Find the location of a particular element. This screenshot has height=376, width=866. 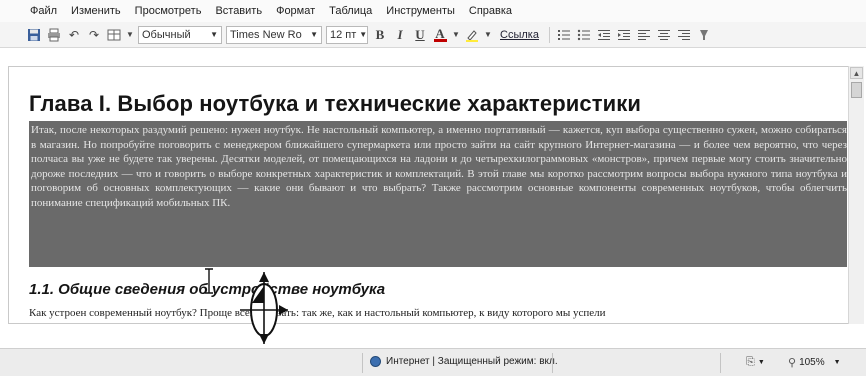

scroll-thumb is located at coordinates (856, 90).